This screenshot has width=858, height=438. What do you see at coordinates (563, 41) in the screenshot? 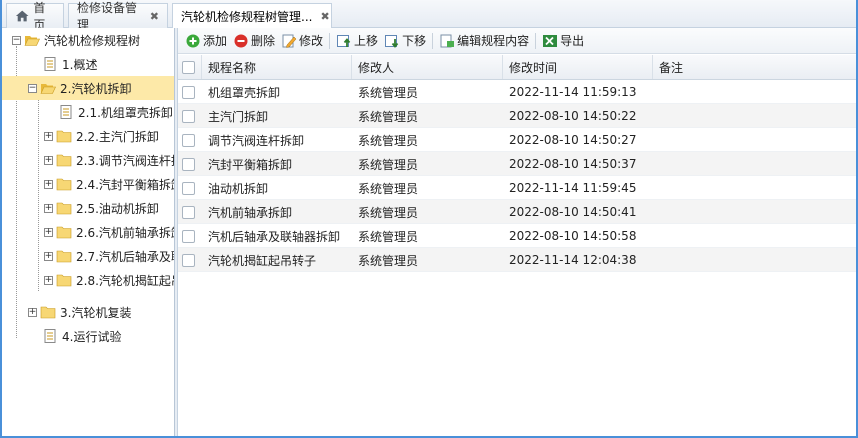
I see `export-button: 导出` at bounding box center [563, 41].